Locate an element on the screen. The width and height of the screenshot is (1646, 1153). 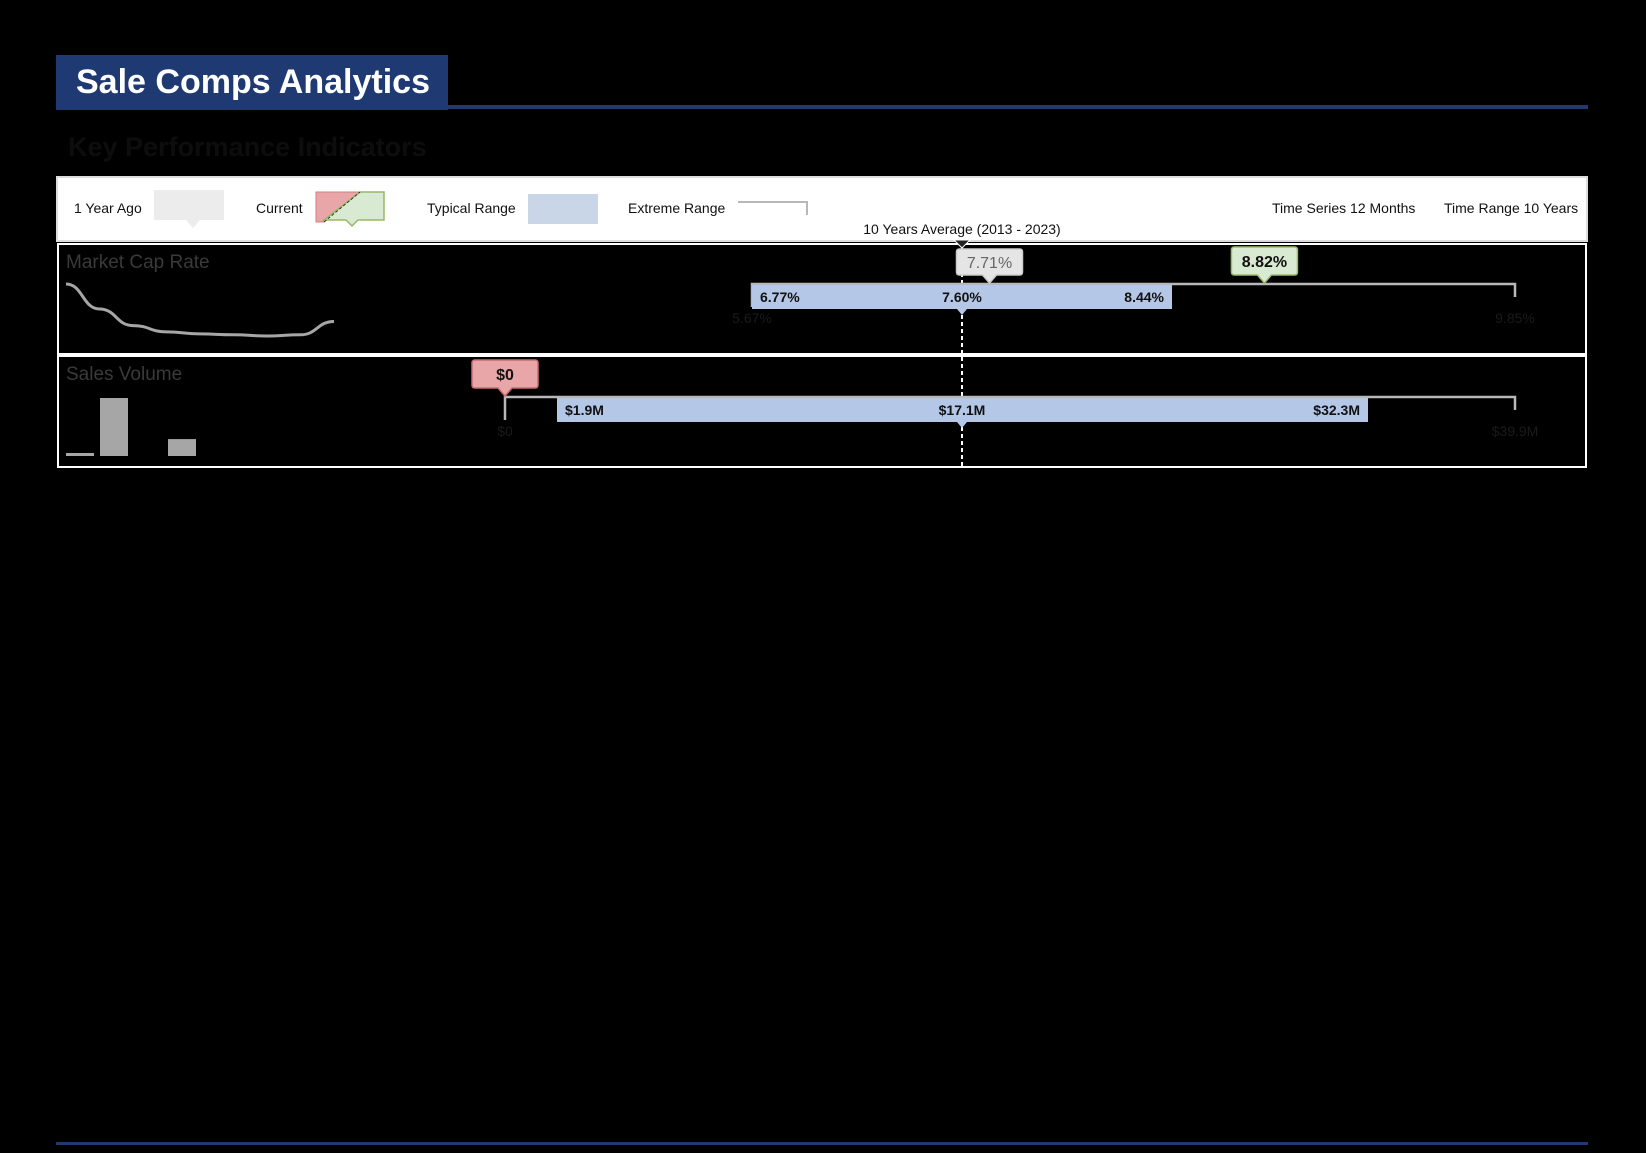
kpi-row-0-current-label: 8.82% is located at coordinates (1264, 262).